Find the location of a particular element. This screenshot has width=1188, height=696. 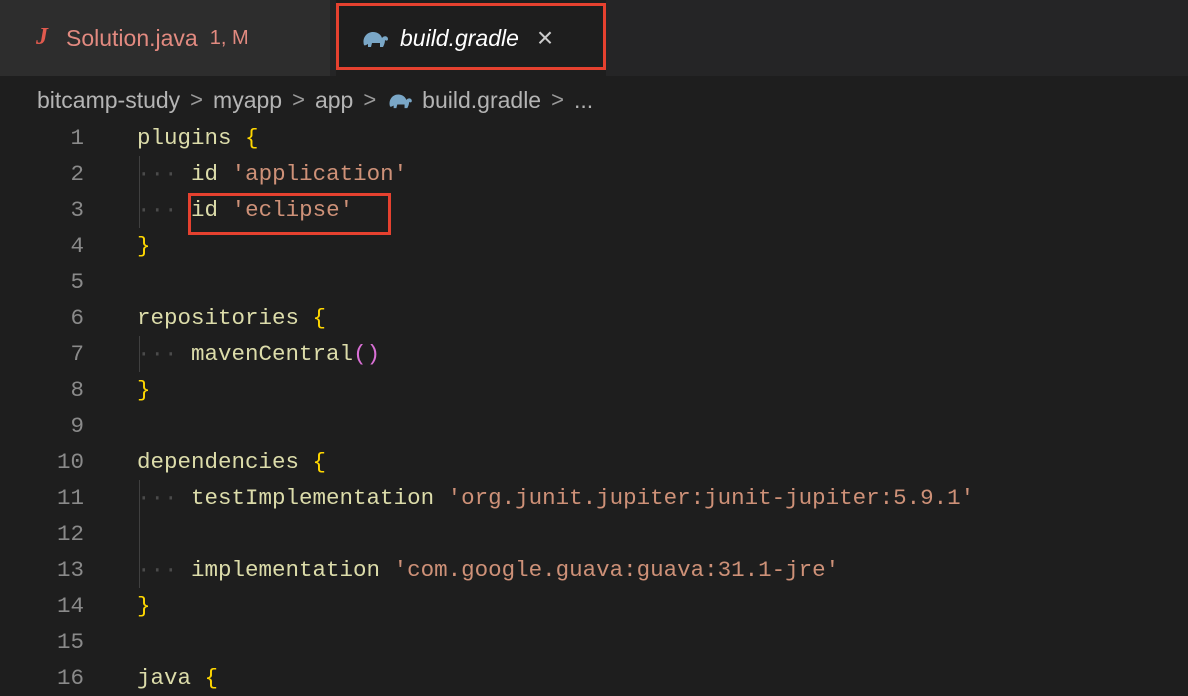

code-token: () is located at coordinates (367, 354).